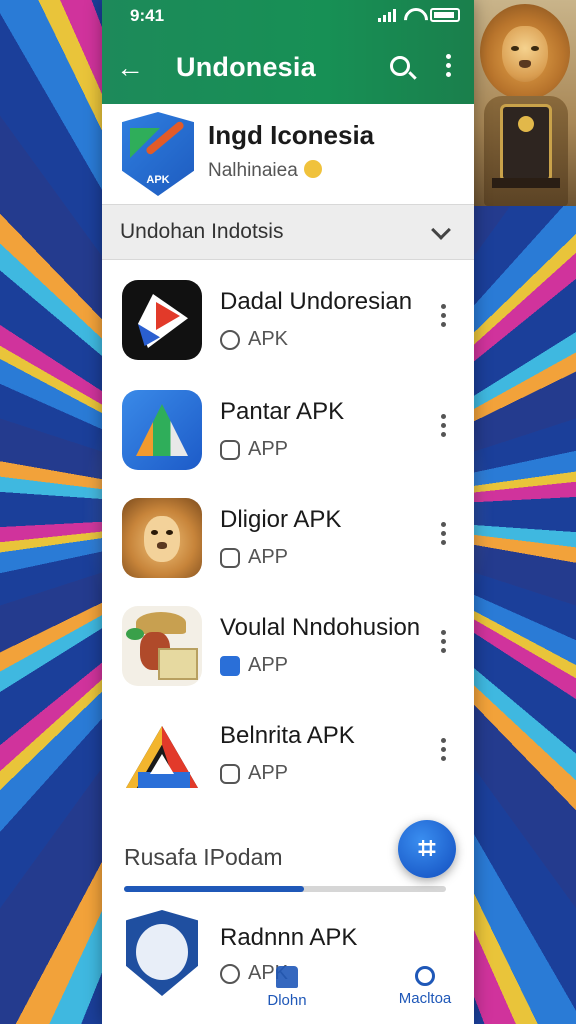 This screenshot has width=576, height=1024. What do you see at coordinates (253, 170) in the screenshot?
I see `header-subtitle: Nalhinaiea` at bounding box center [253, 170].